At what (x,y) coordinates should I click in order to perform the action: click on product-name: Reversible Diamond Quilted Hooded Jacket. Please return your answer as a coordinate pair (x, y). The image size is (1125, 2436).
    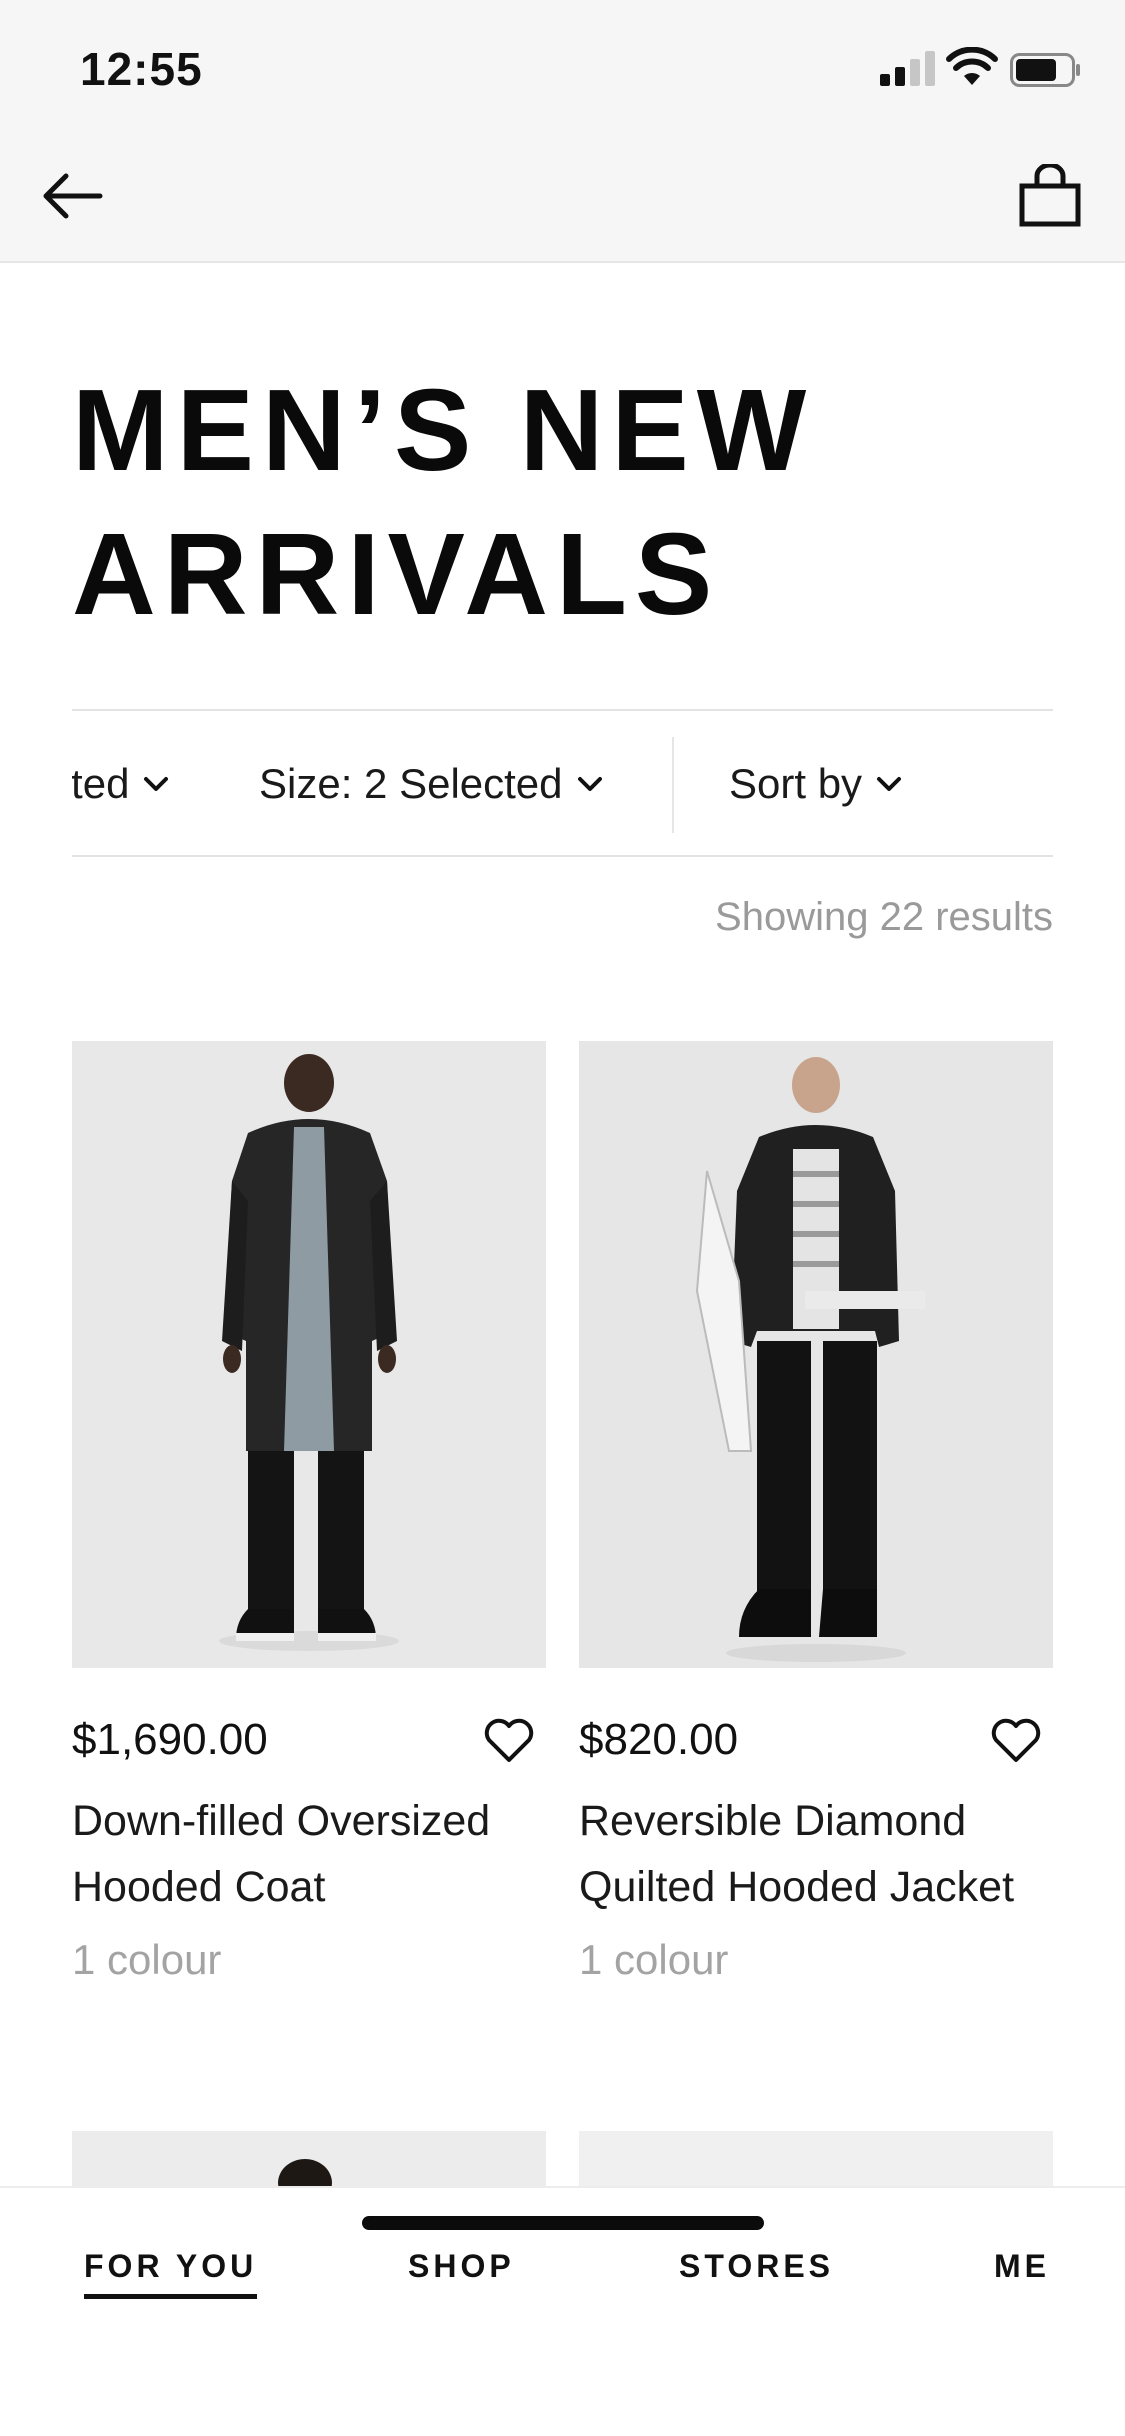
    Looking at the image, I should click on (799, 1854).